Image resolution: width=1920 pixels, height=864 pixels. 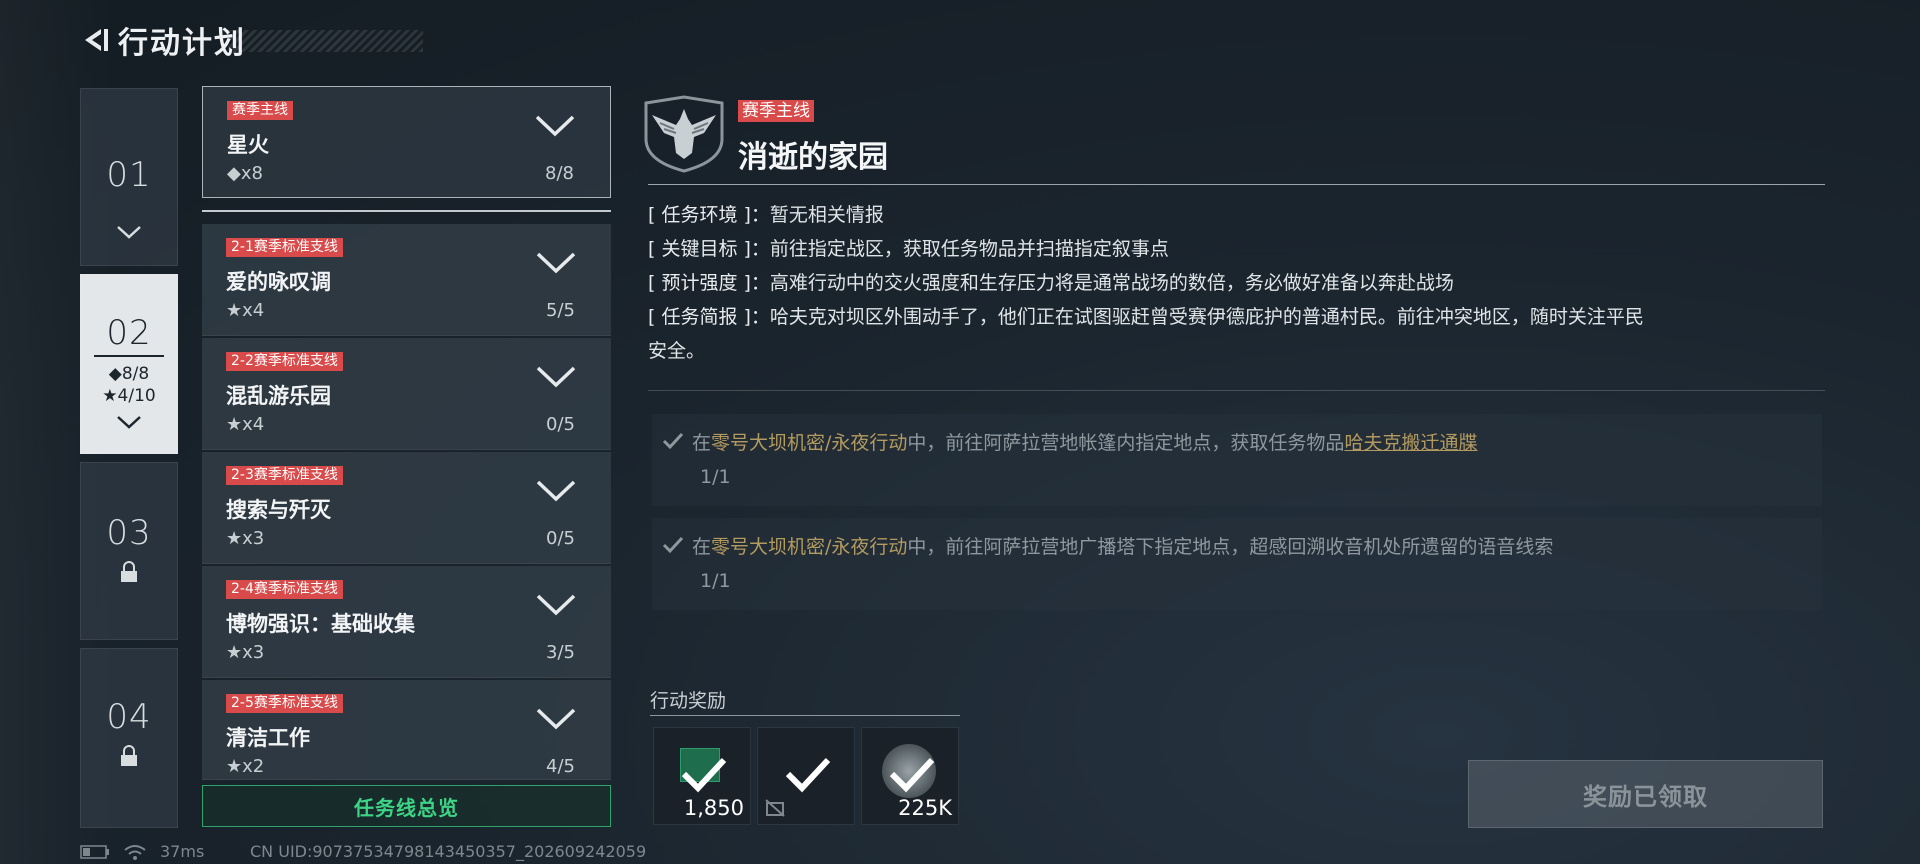 I want to click on mission-card: 2-5赛季标准支线 清洁工作 ★x2 4/5, so click(x=406, y=730).